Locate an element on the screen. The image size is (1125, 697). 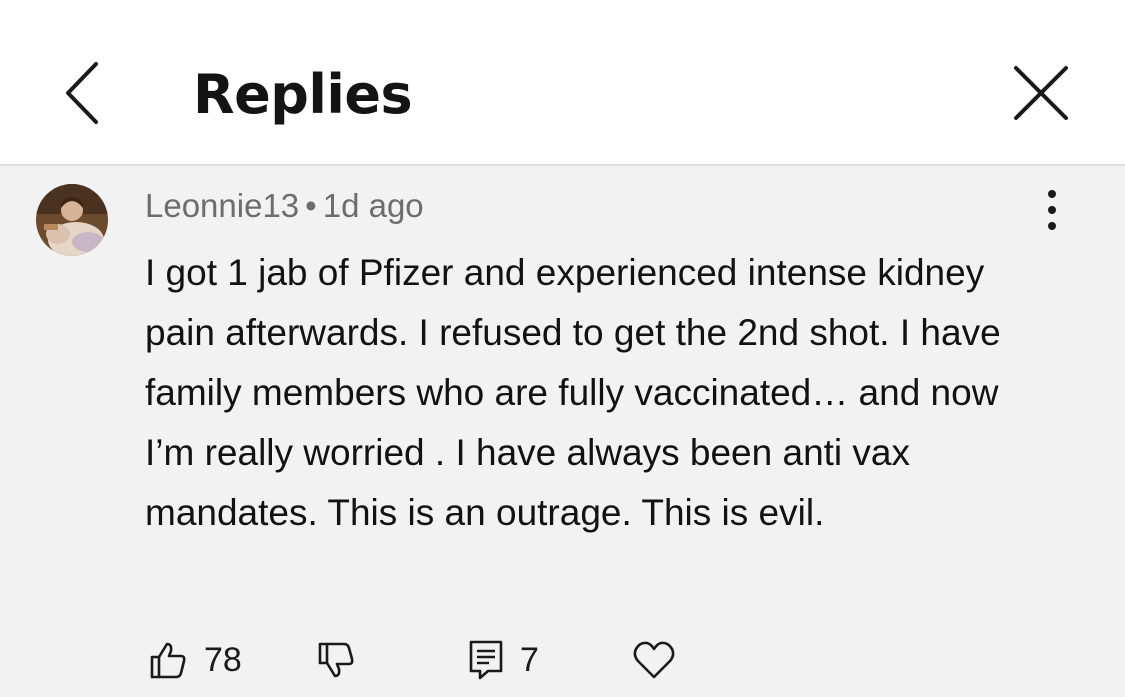
heart-icon is located at coordinates (654, 660).